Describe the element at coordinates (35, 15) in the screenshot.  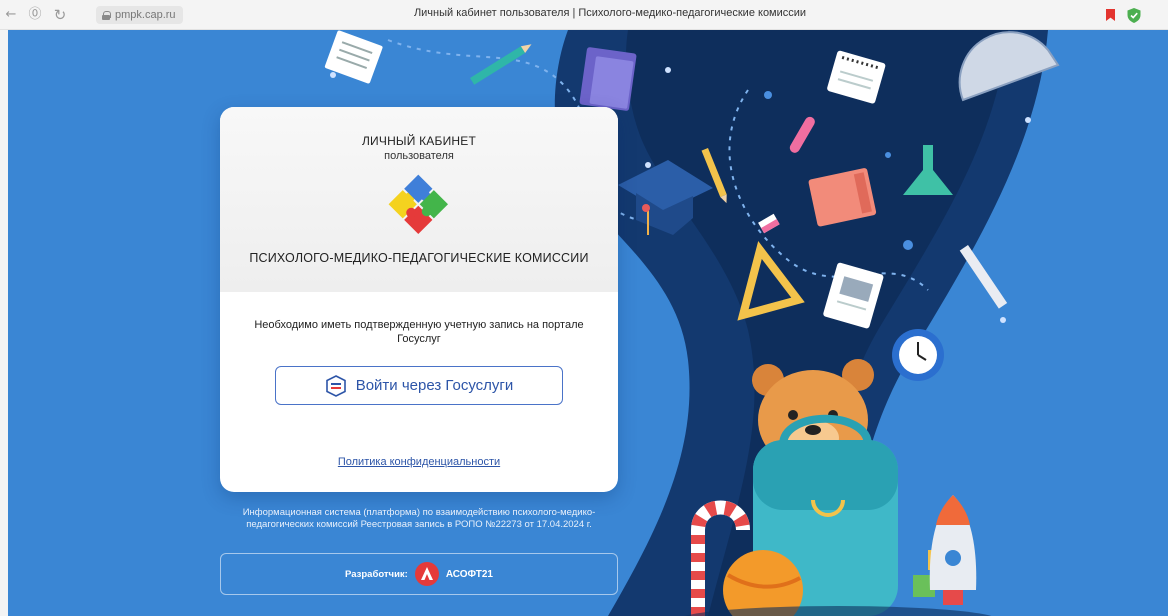
I see `reader-icon: ⓪` at that location.